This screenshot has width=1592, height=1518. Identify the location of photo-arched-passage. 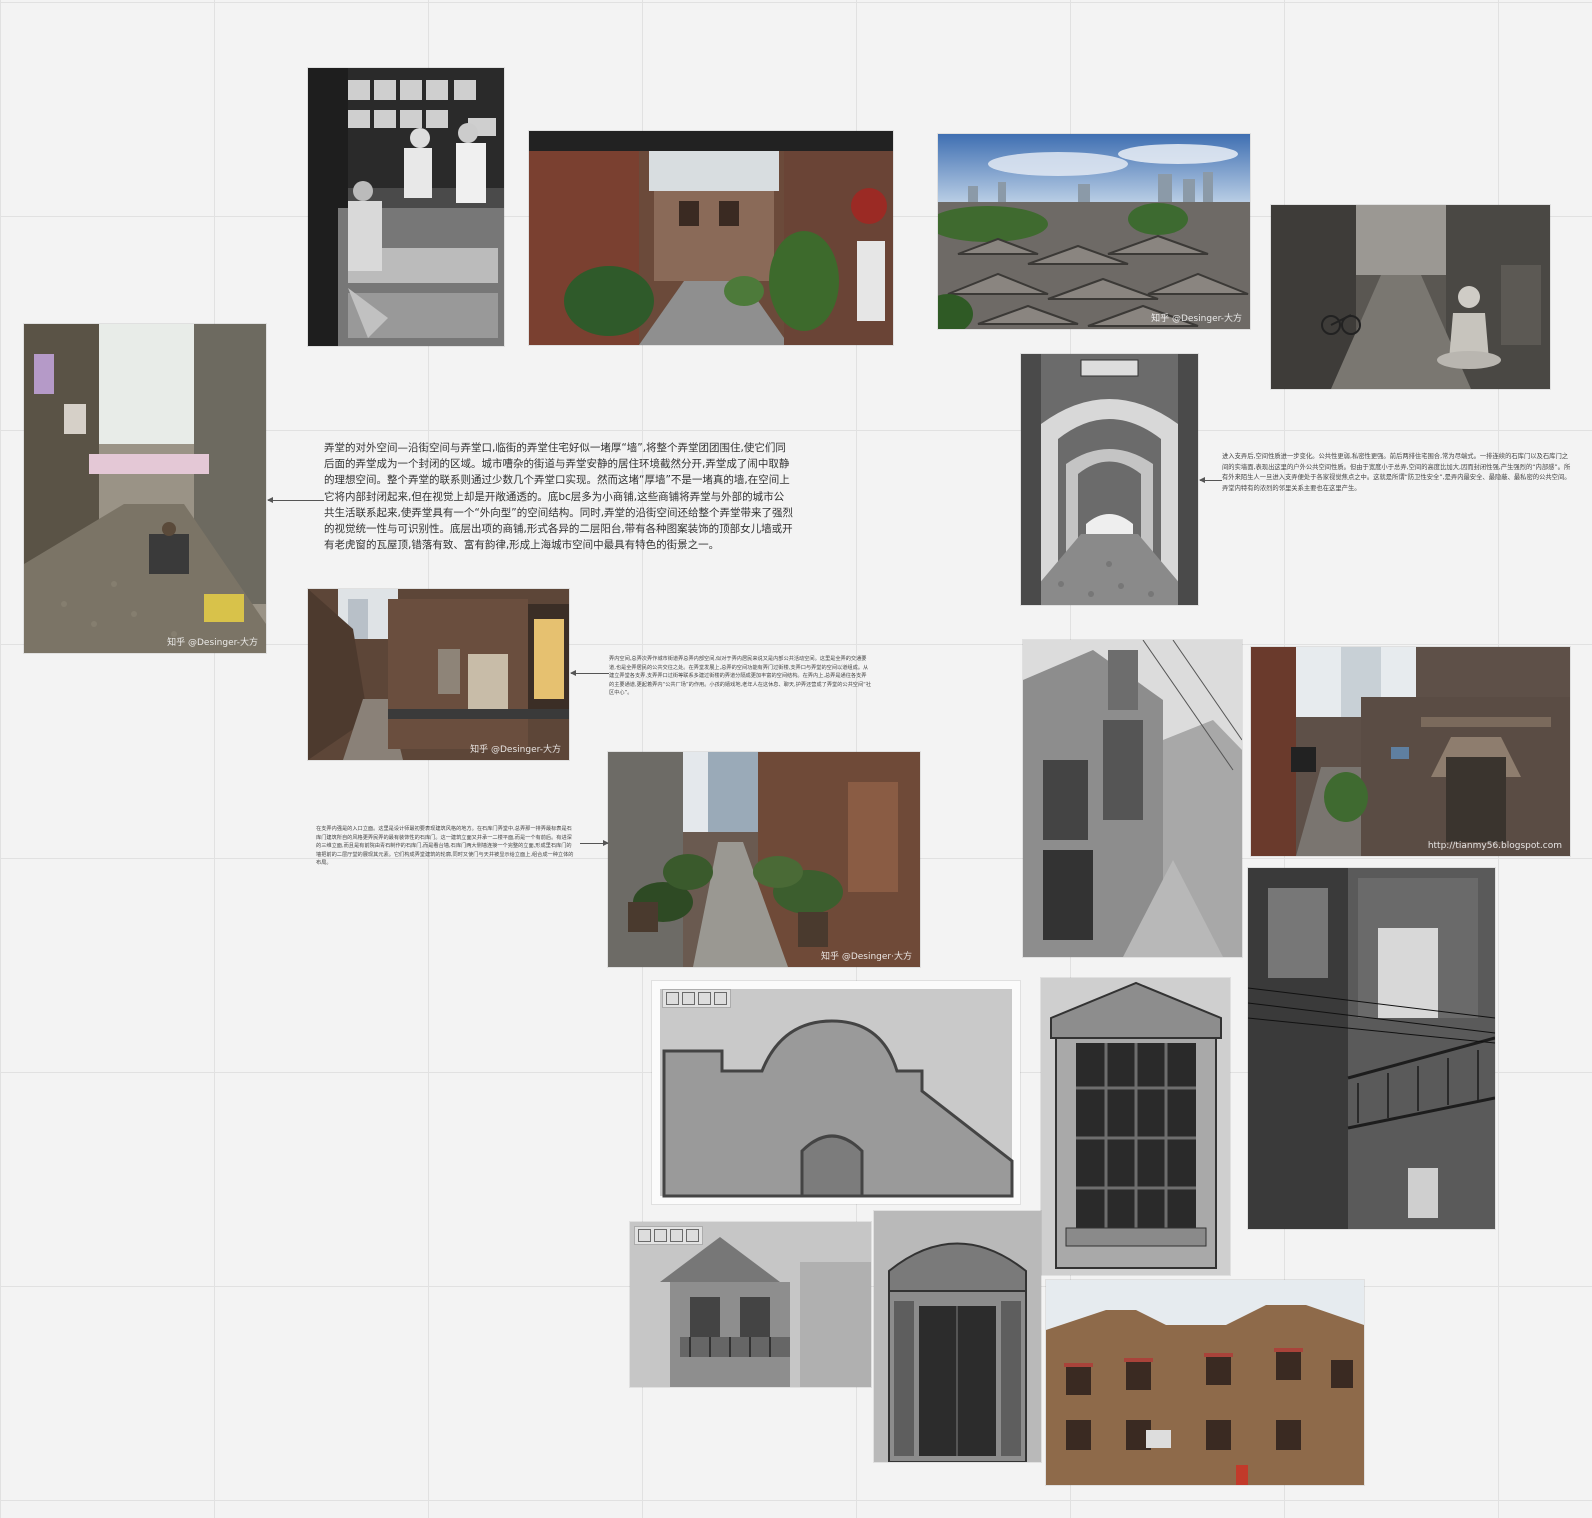
(1109, 479).